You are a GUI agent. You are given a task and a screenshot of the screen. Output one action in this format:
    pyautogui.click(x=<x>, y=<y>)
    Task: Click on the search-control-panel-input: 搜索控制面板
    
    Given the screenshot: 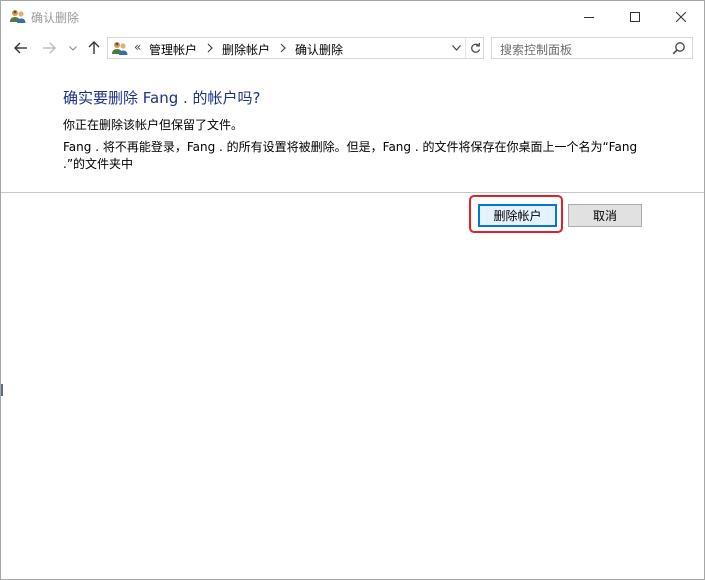 What is the action you would take?
    pyautogui.click(x=592, y=48)
    